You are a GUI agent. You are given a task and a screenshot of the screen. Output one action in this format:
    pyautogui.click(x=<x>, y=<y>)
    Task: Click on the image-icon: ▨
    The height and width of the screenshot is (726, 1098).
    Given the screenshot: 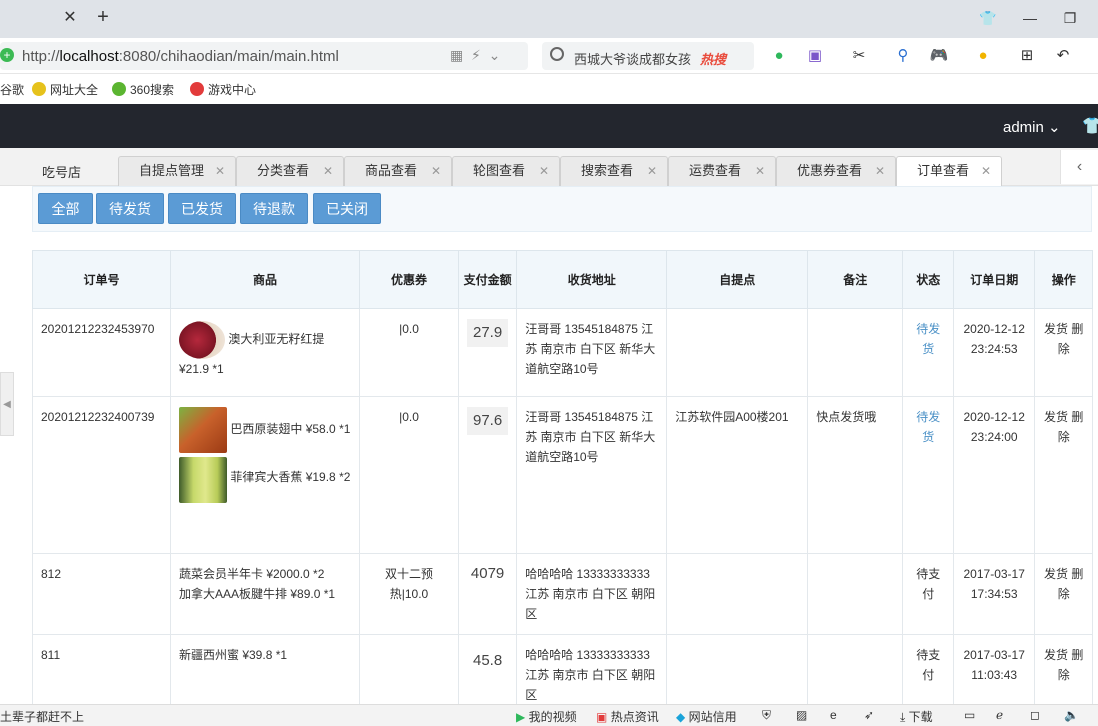 What is the action you would take?
    pyautogui.click(x=801, y=715)
    